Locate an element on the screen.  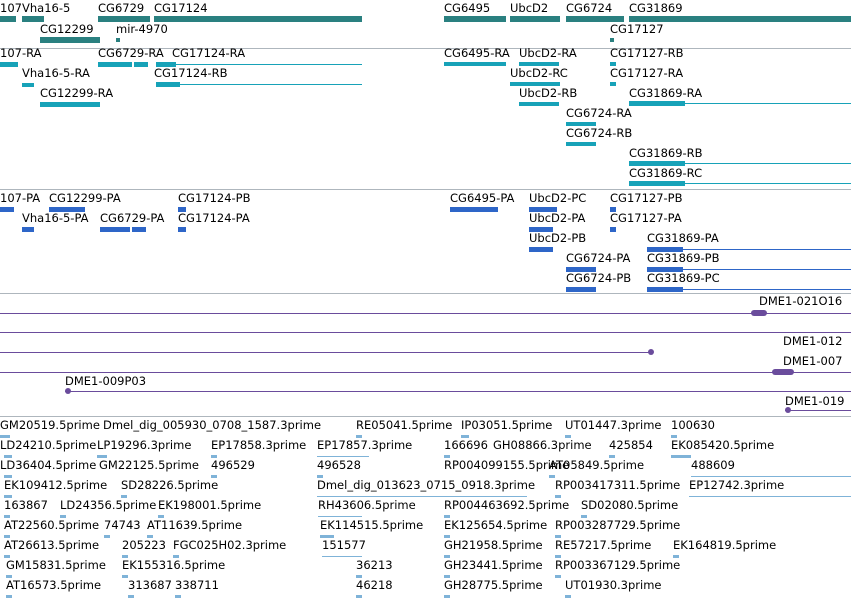
protein-label: 107-PA is located at coordinates (20, 198).